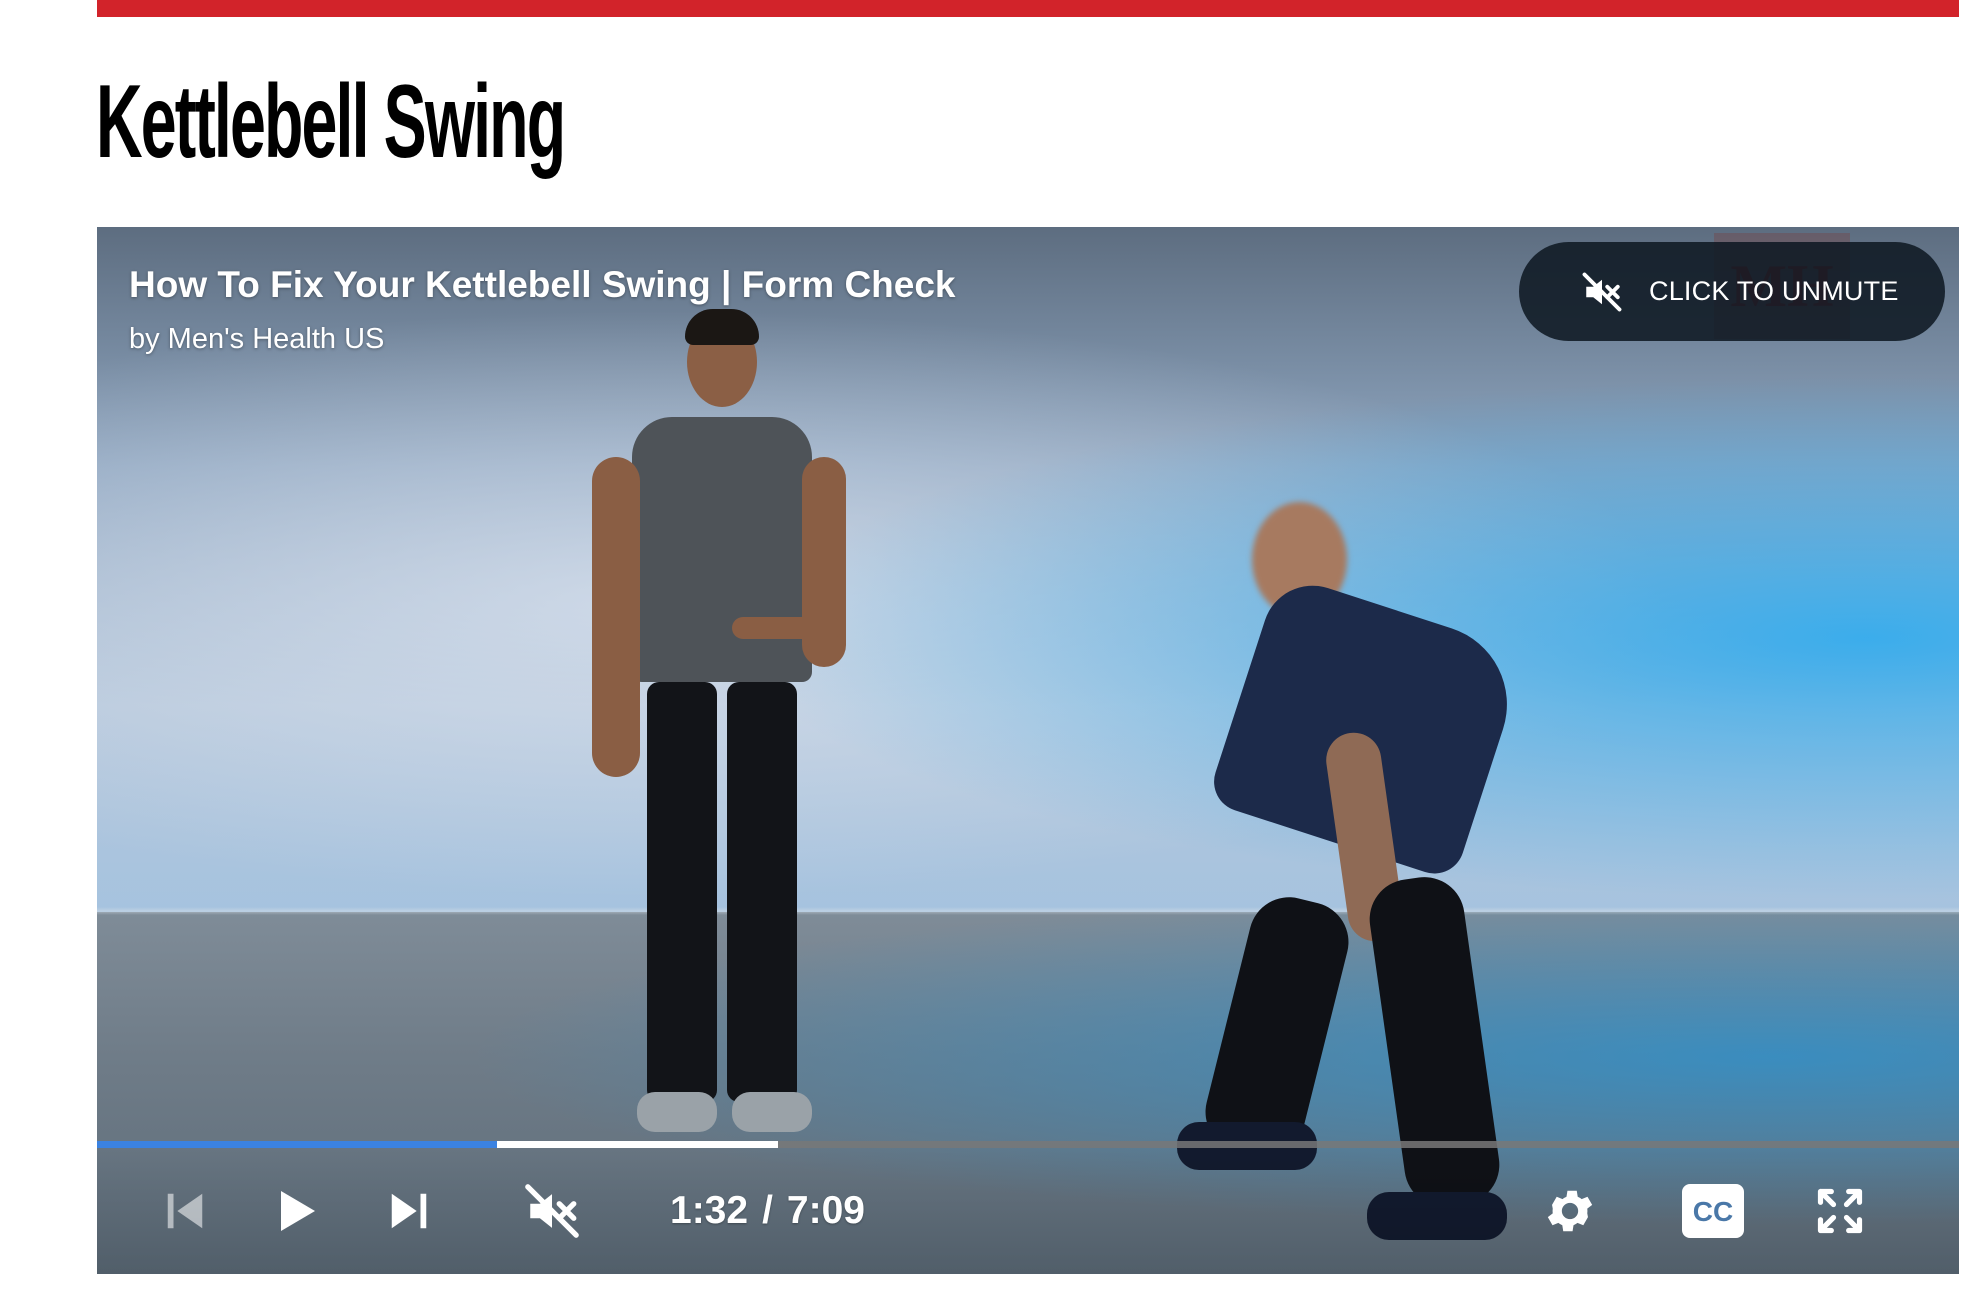 Image resolution: width=1972 pixels, height=1294 pixels. I want to click on presenter-figure, so click(724, 728).